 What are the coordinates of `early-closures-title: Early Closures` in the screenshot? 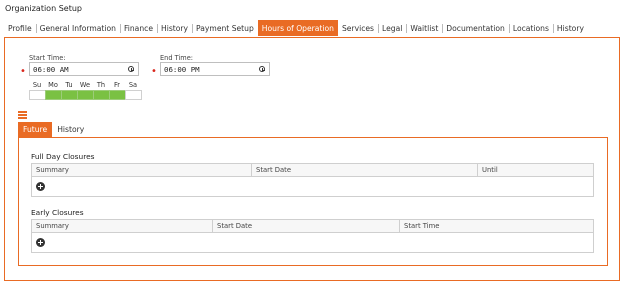 It's located at (57, 212).